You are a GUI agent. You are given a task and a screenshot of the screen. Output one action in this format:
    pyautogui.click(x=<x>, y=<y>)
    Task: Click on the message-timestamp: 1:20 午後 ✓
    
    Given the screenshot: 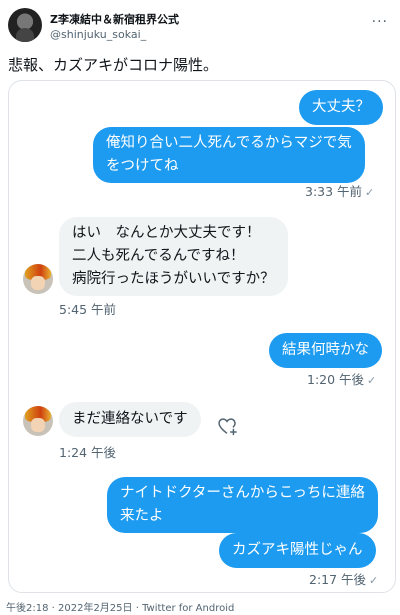 What is the action you would take?
    pyautogui.click(x=342, y=379)
    